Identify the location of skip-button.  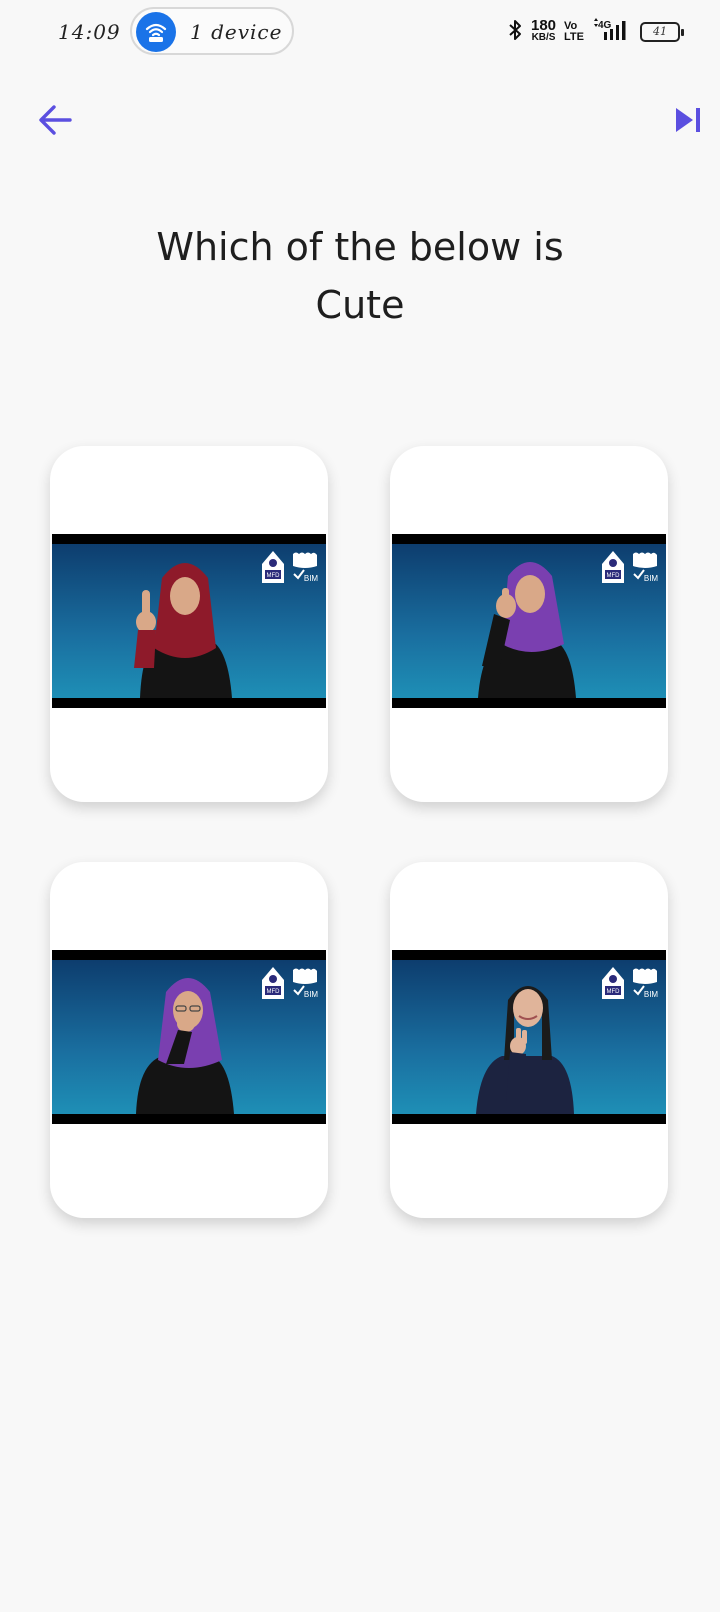
(694, 120).